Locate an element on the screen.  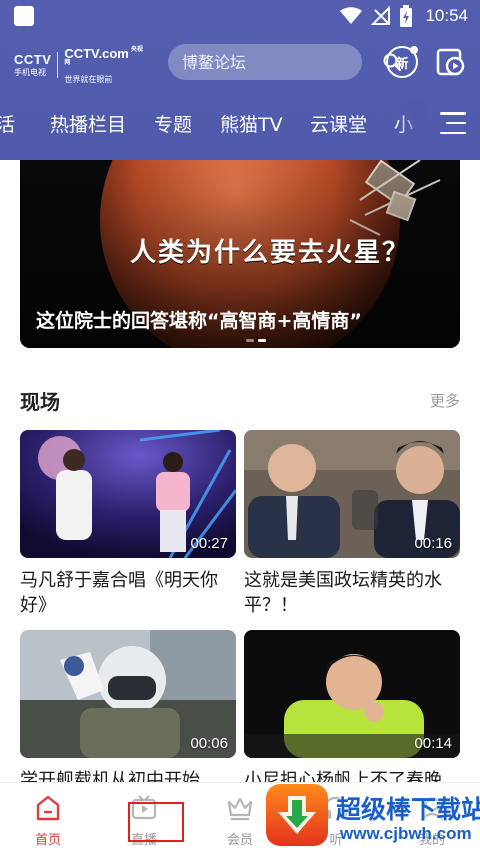
more-link: 更多 is located at coordinates (445, 400).